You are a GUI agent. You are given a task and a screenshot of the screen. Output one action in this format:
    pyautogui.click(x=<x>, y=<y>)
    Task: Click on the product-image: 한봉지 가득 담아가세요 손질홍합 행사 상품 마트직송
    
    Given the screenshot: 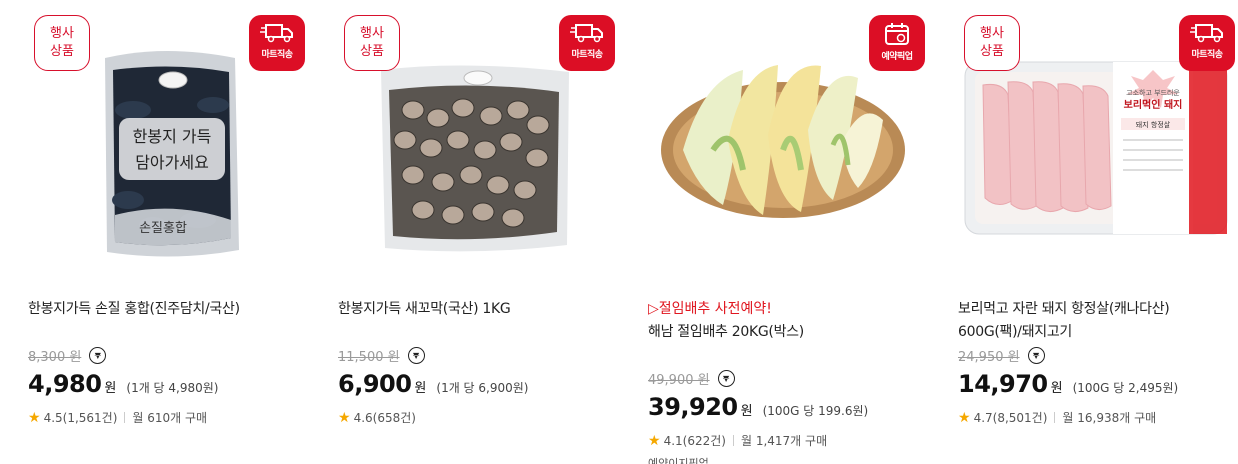 What is the action you would take?
    pyautogui.click(x=164, y=135)
    